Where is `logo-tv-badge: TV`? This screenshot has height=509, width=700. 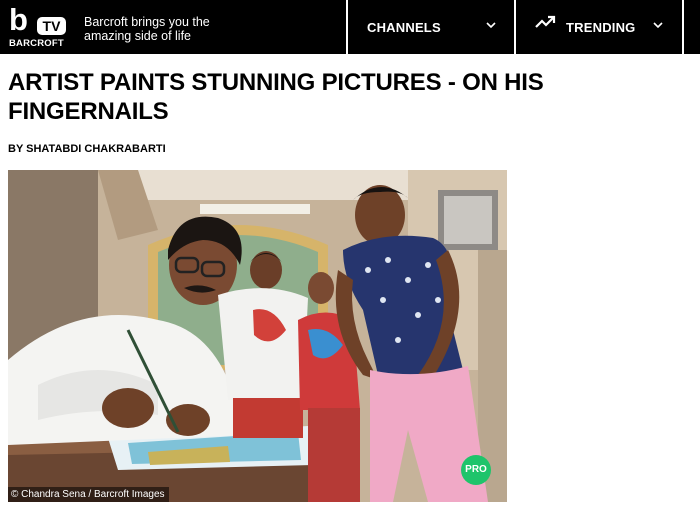
logo-tv-badge: TV is located at coordinates (51, 26).